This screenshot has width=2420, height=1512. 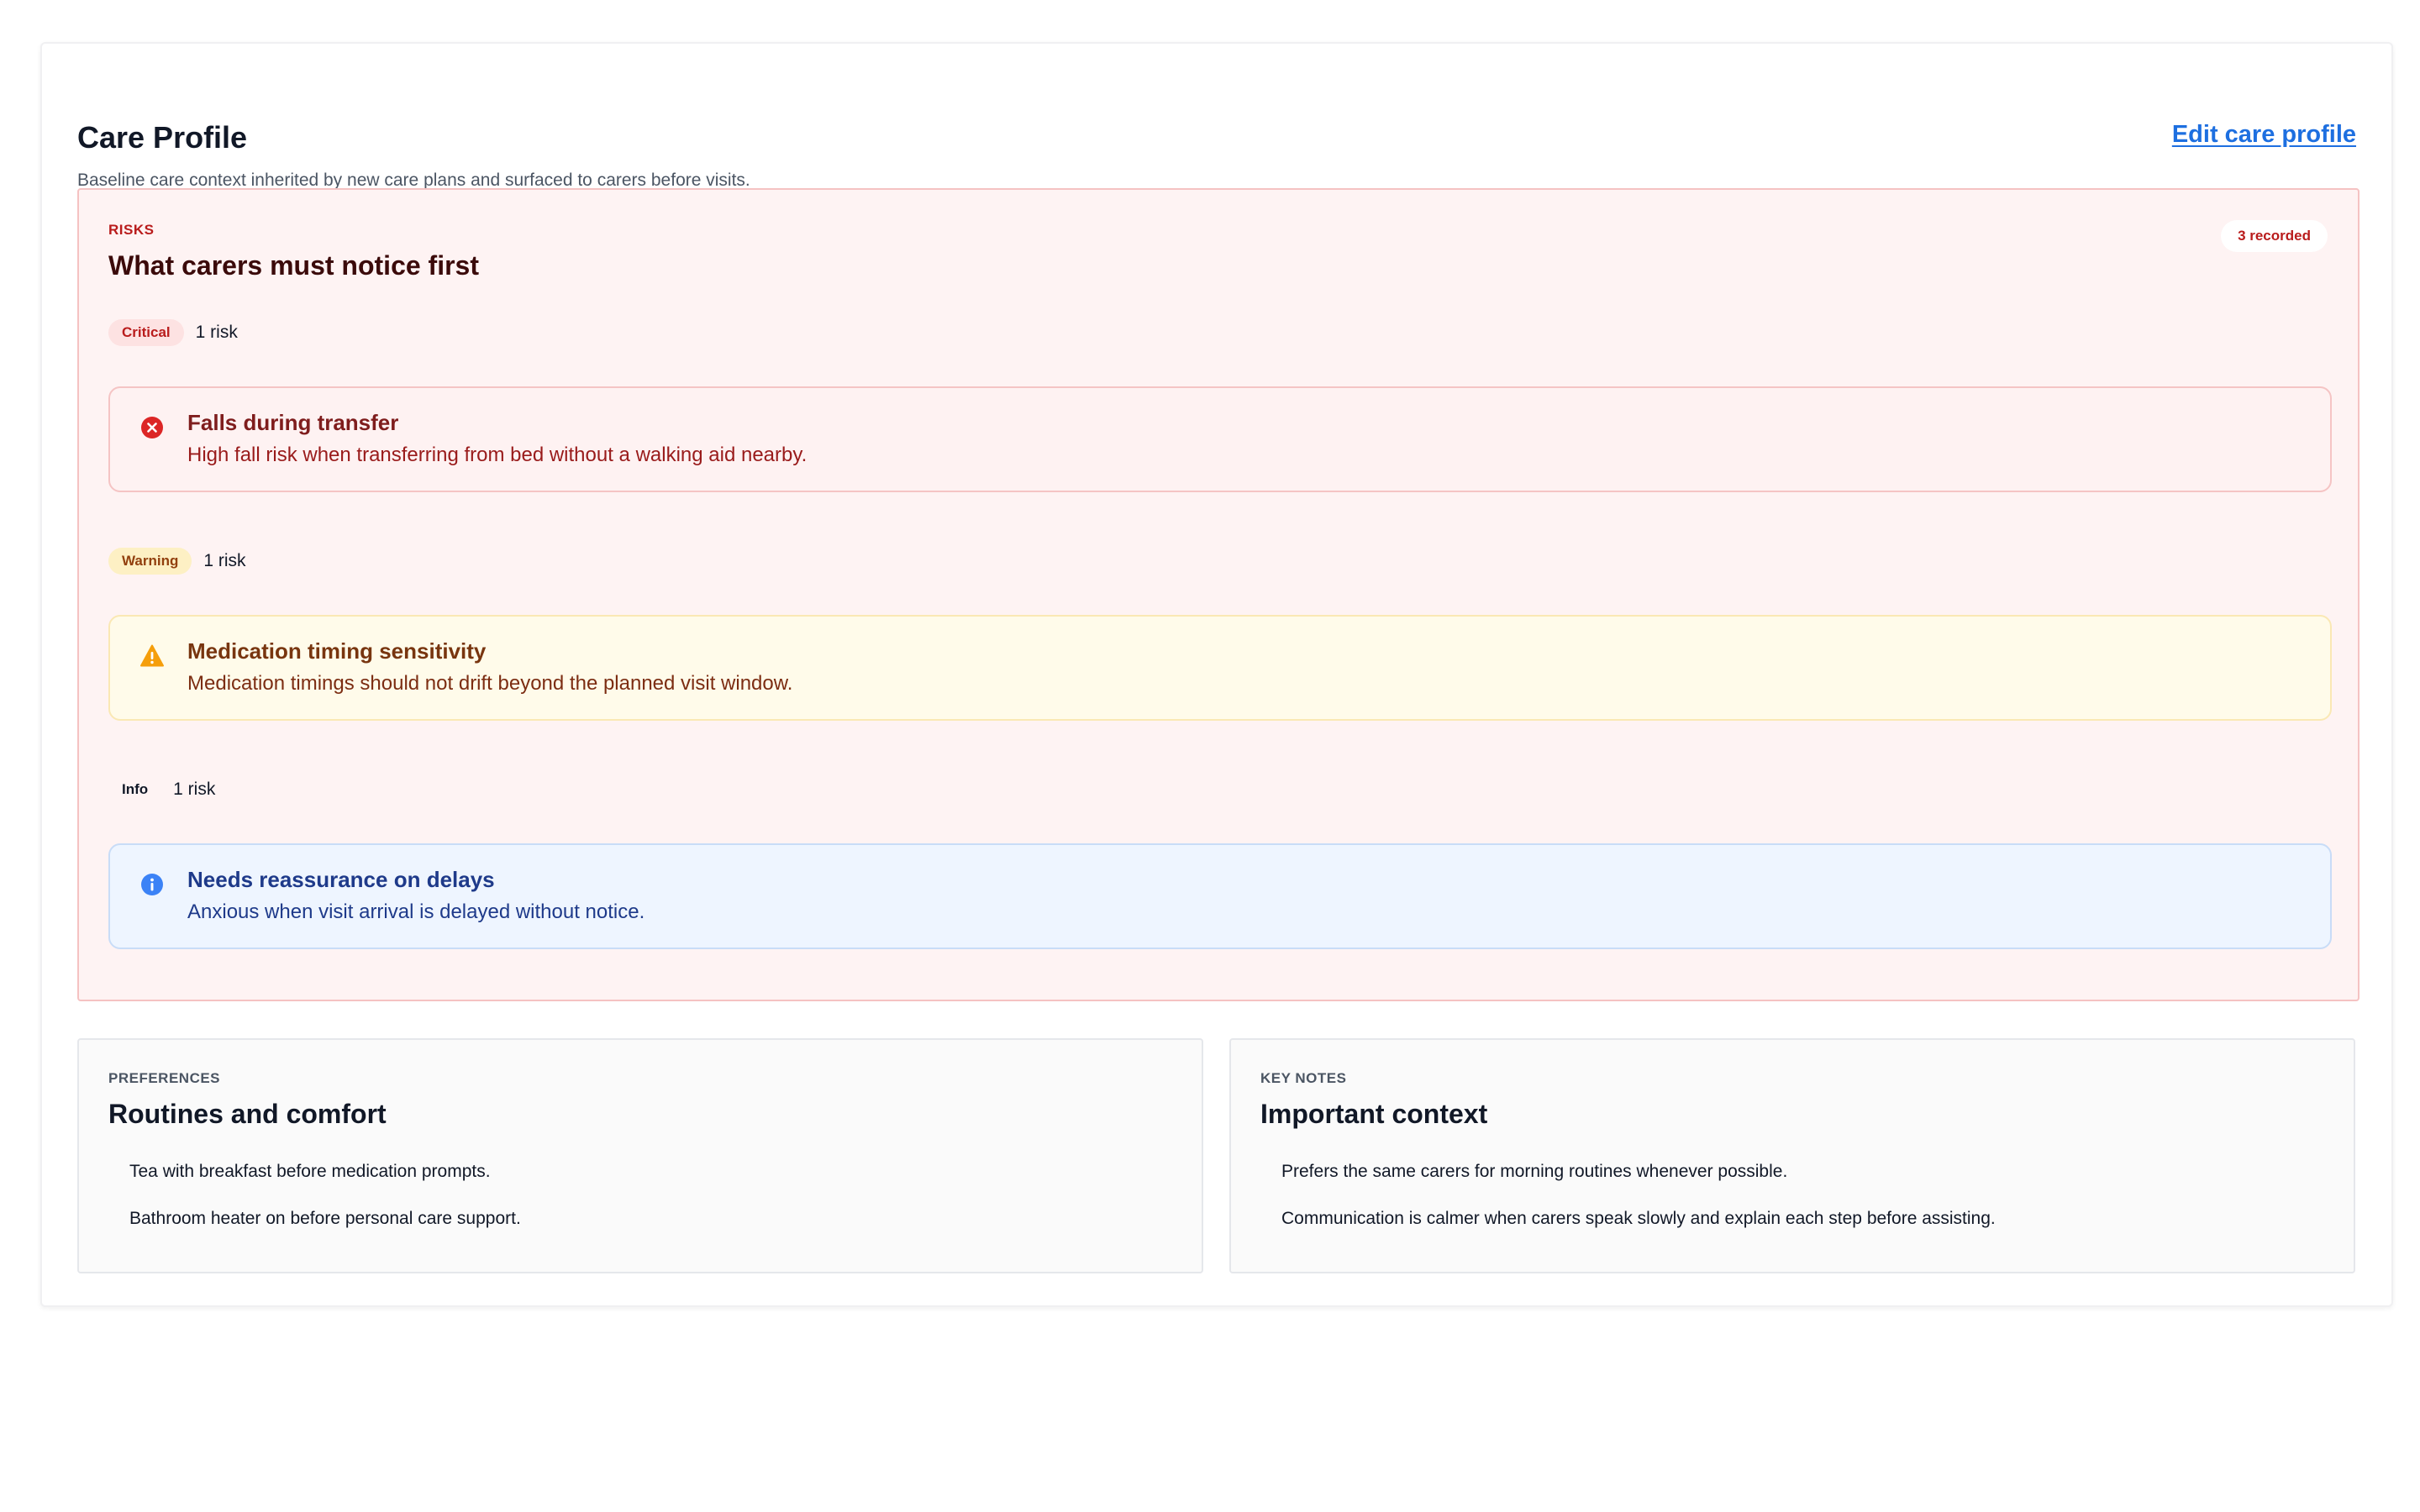 What do you see at coordinates (1374, 1114) in the screenshot?
I see `key-notes-title: Important context` at bounding box center [1374, 1114].